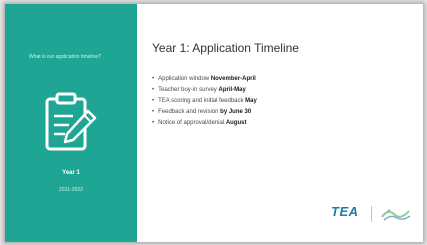 Image resolution: width=427 pixels, height=245 pixels. What do you see at coordinates (345, 211) in the screenshot?
I see `tea-logo: TEA` at bounding box center [345, 211].